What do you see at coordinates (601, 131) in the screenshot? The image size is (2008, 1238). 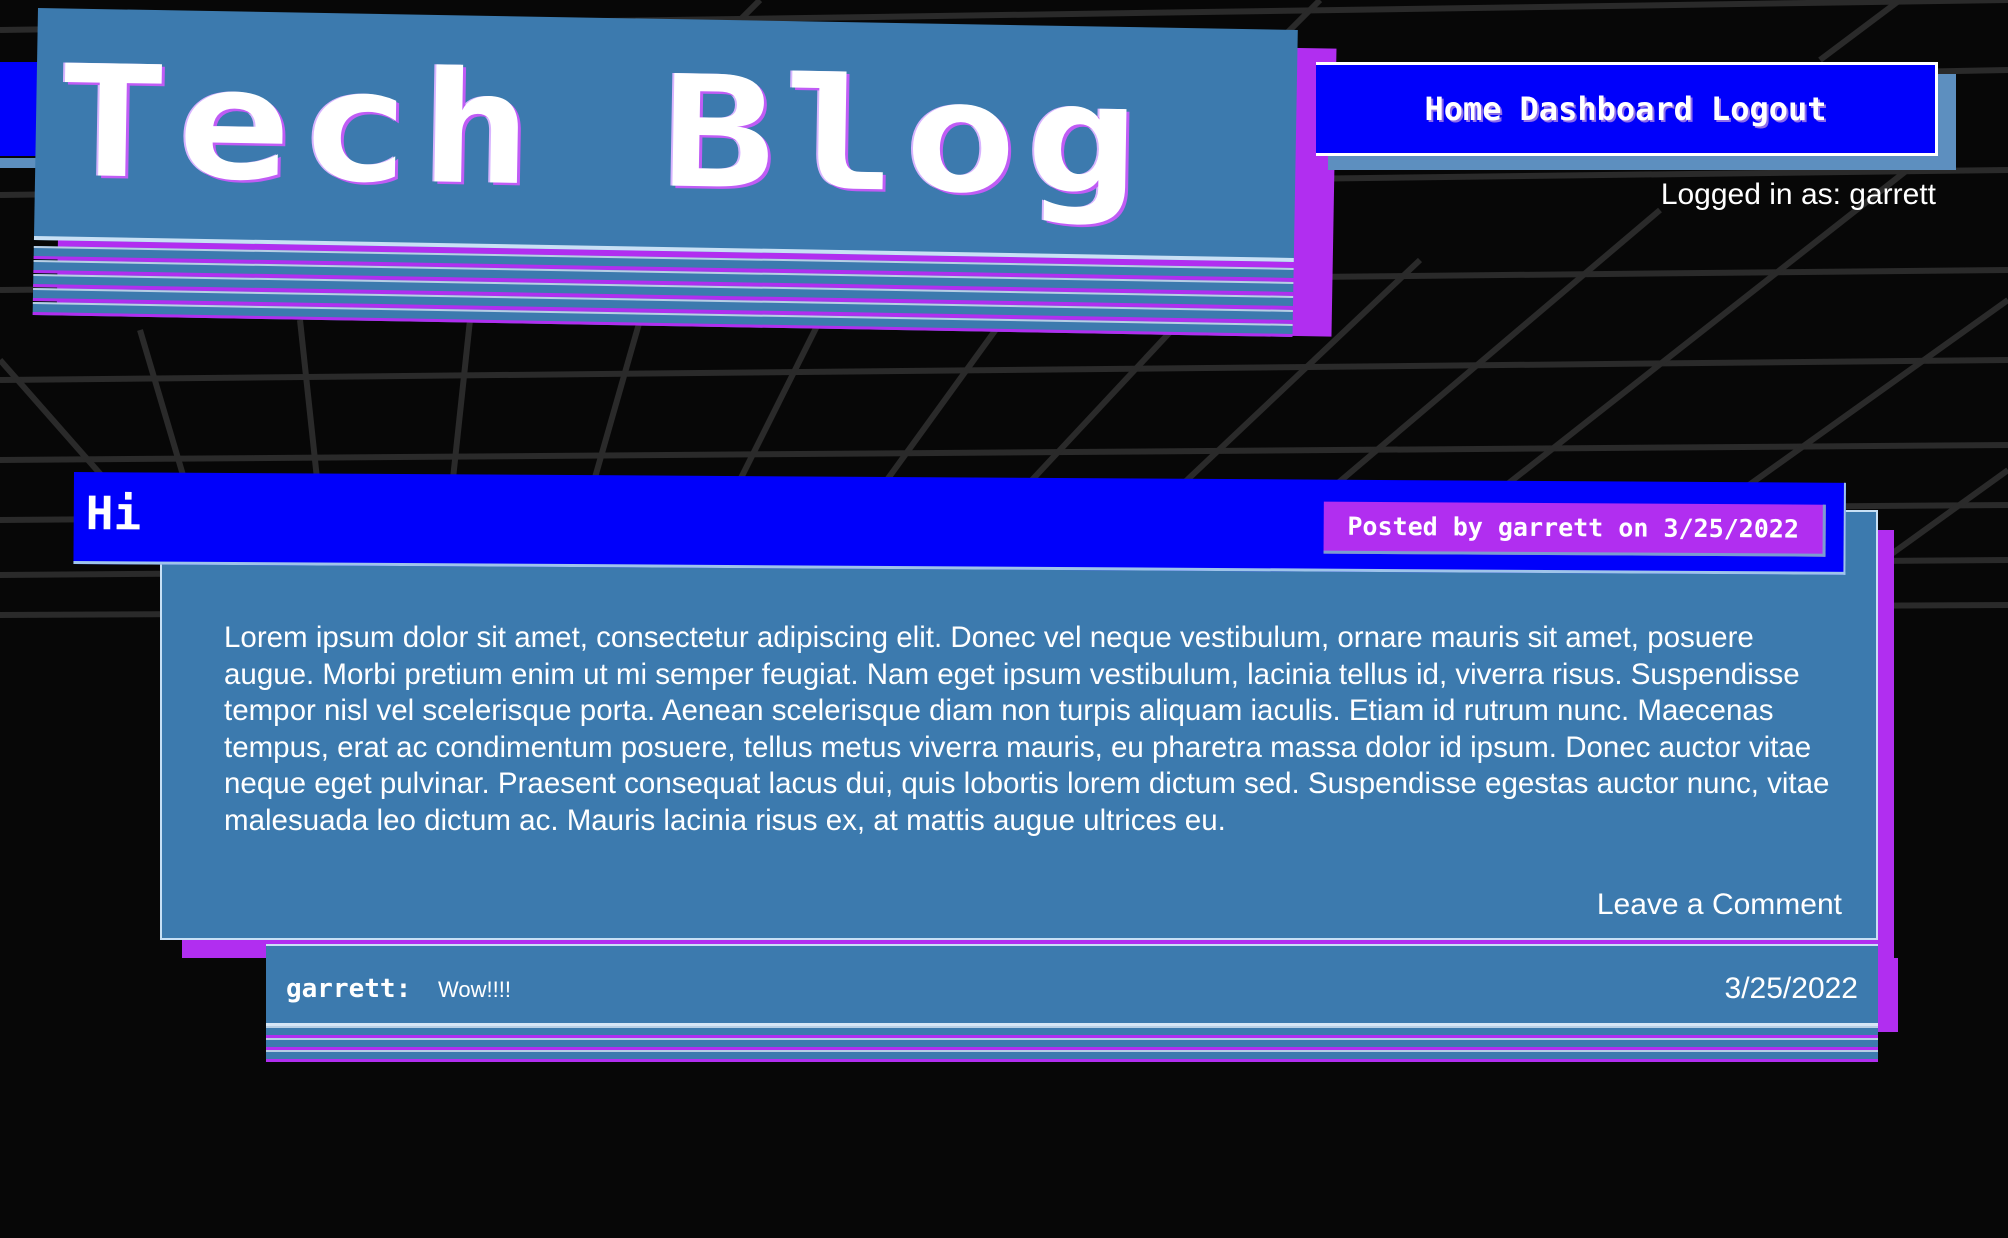 I see `site-title: Tech Blog` at bounding box center [601, 131].